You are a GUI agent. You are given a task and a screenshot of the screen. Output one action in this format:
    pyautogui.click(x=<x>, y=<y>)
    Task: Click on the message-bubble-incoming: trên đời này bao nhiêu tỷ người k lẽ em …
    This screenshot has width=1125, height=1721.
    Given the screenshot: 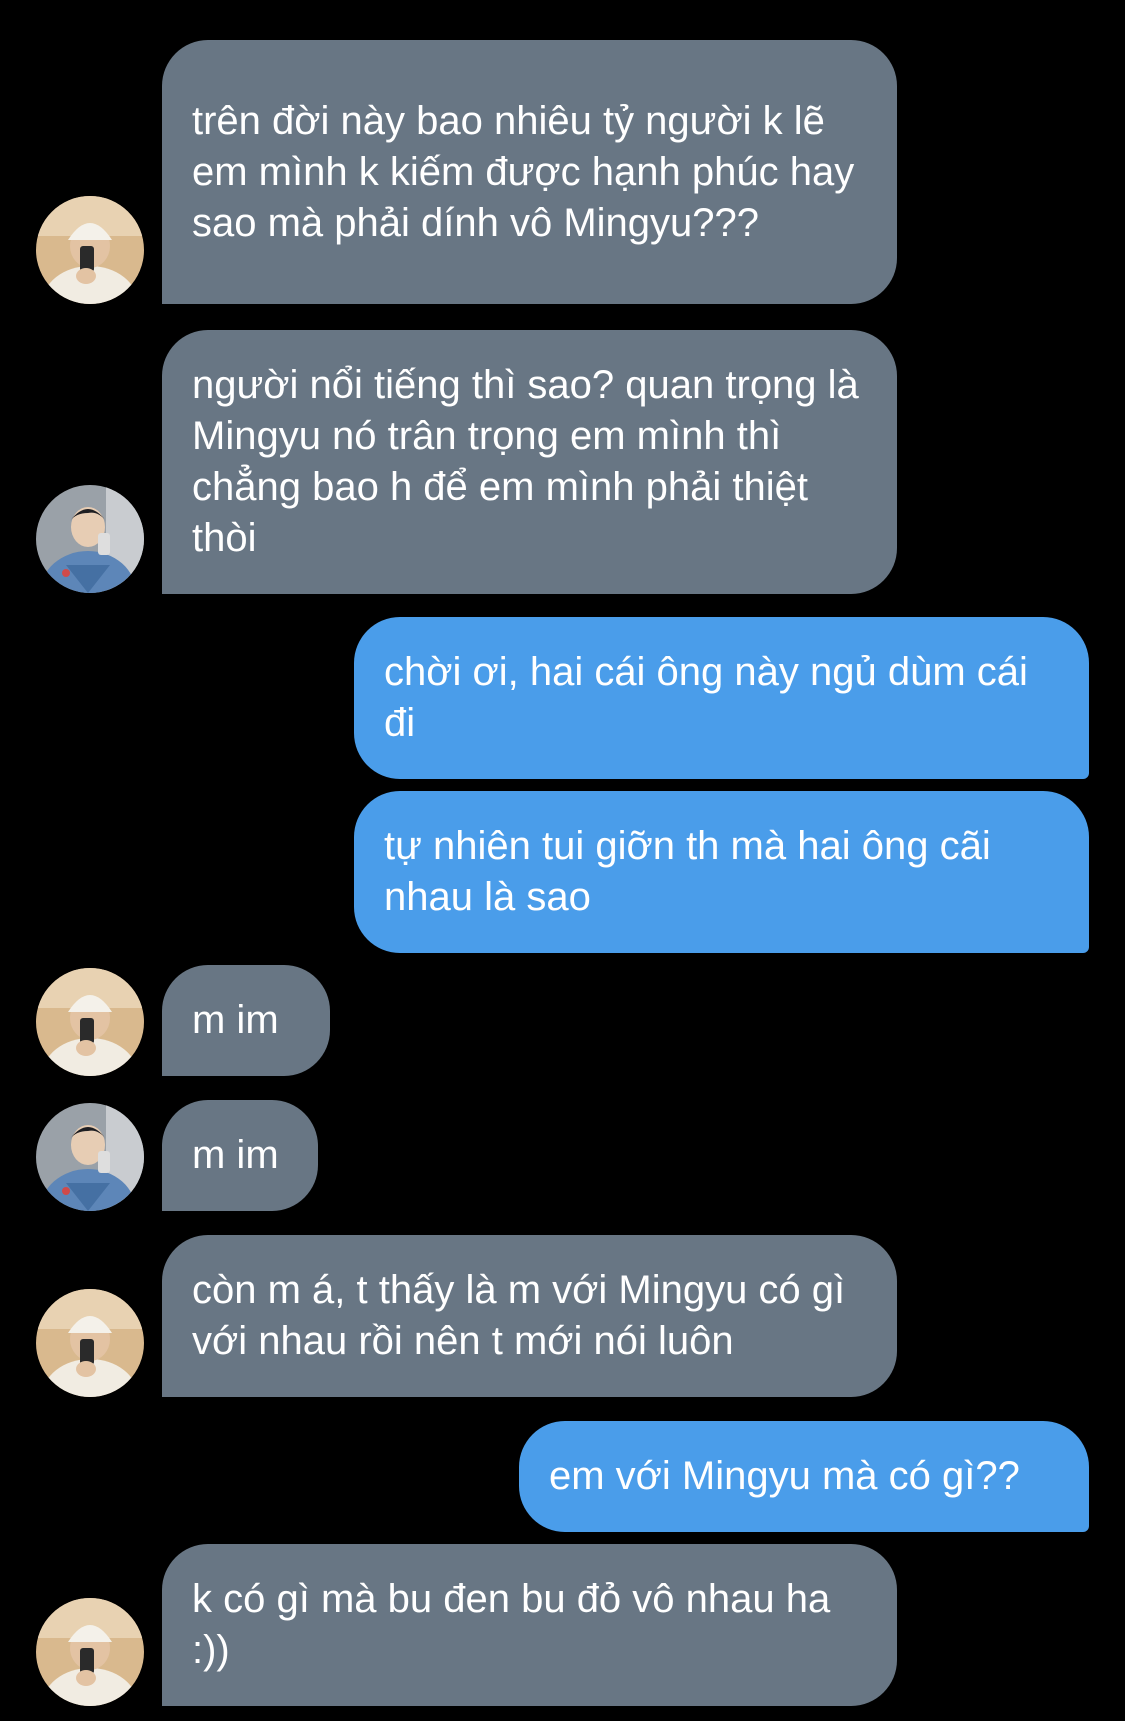 What is the action you would take?
    pyautogui.click(x=529, y=172)
    